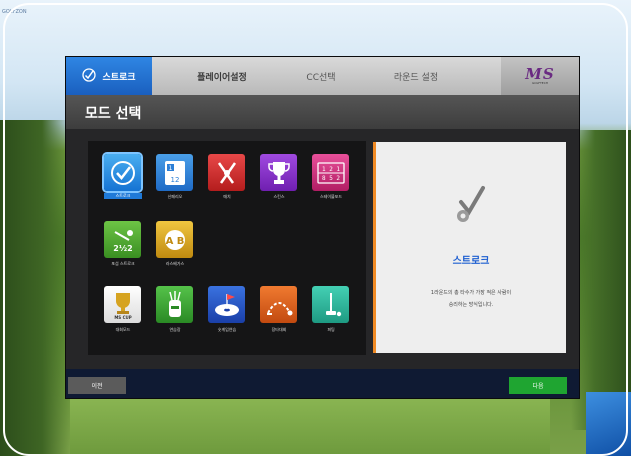  I want to click on detail-mode-name: 스트로크, so click(471, 261).